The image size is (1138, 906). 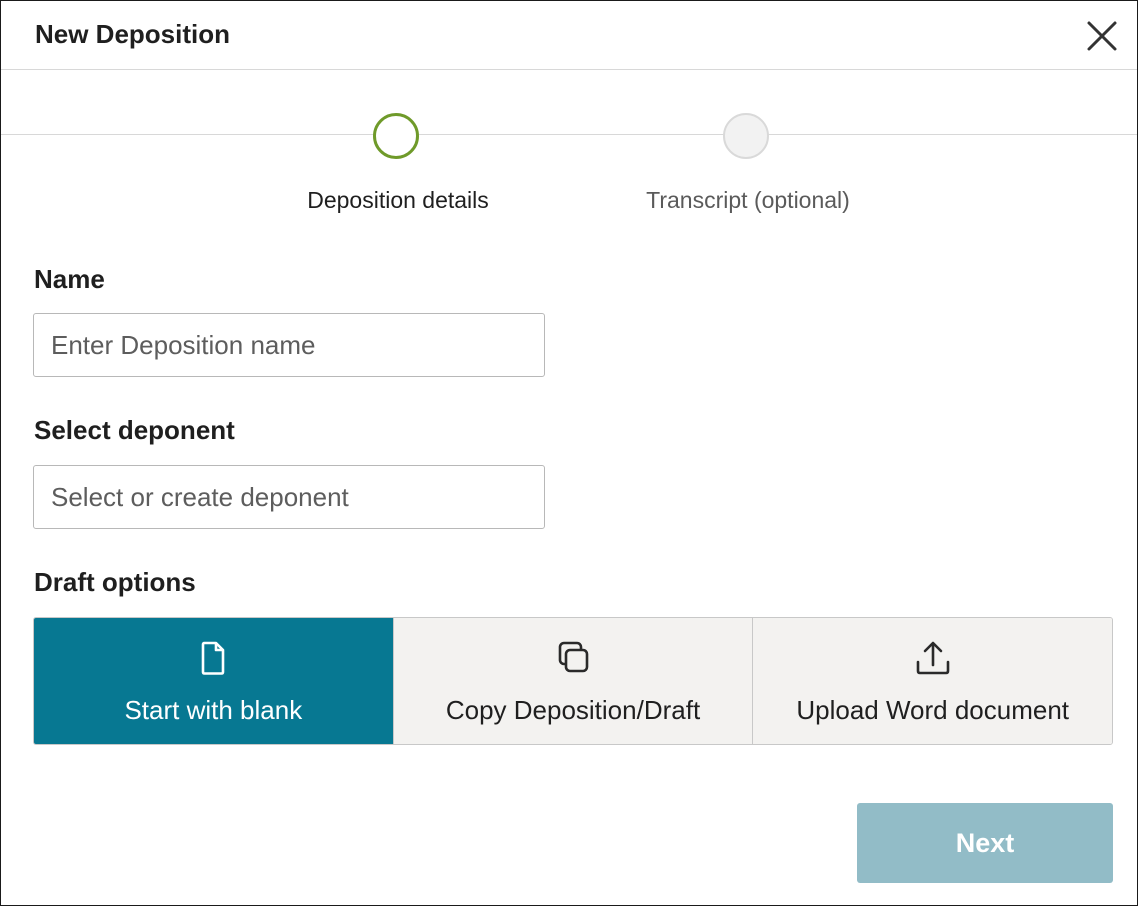 I want to click on dialog-title: New Deposition, so click(x=133, y=34).